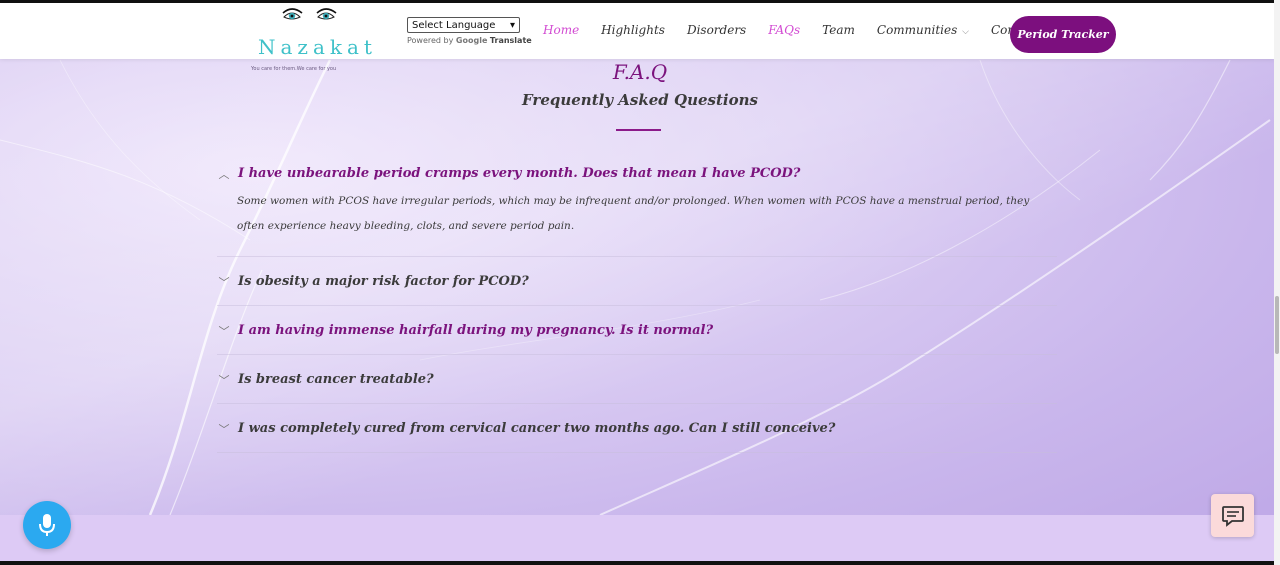 Image resolution: width=1280 pixels, height=565 pixels. I want to click on faq-question-text: Is obesity a major risk factor for PCOD?, so click(383, 281).